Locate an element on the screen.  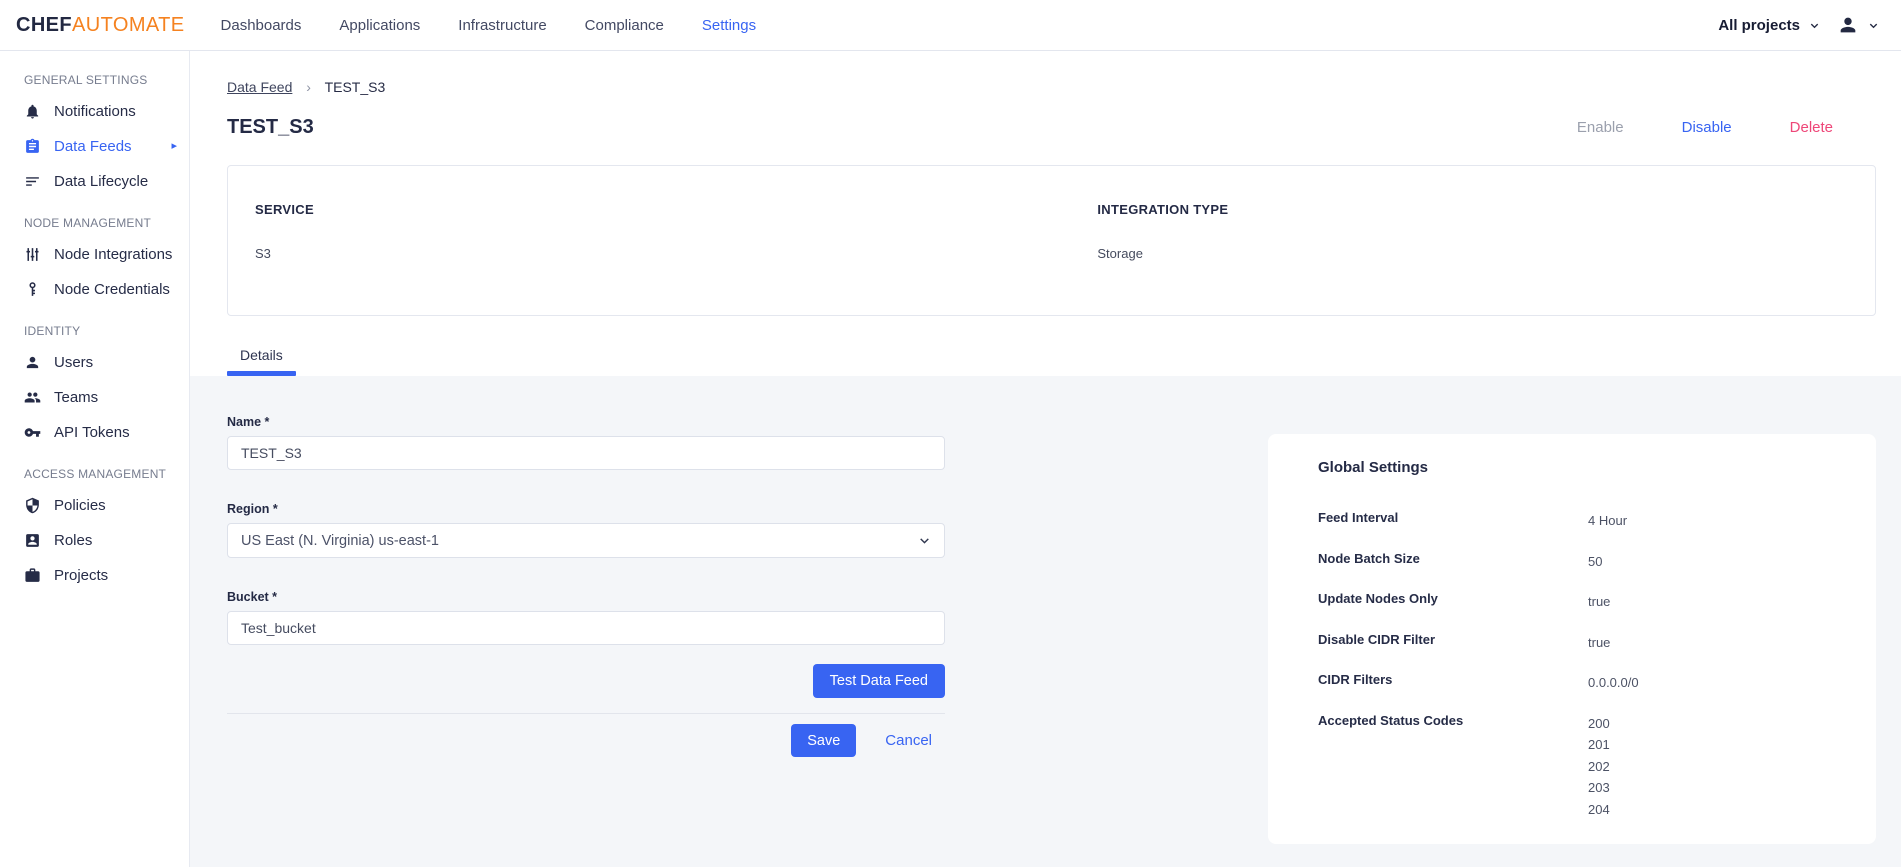
sidebar-item-label: Data Lifecycle is located at coordinates (101, 181).